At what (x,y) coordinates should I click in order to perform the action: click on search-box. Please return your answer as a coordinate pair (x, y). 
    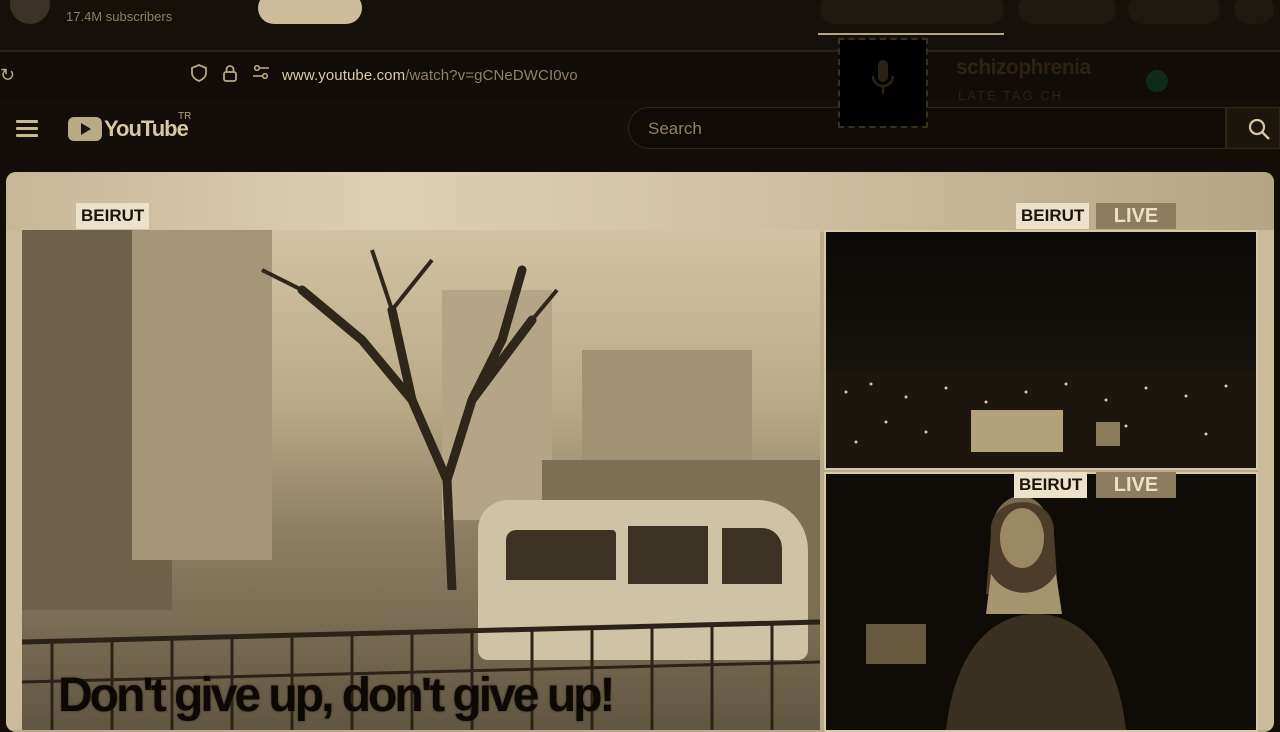
    Looking at the image, I should click on (927, 128).